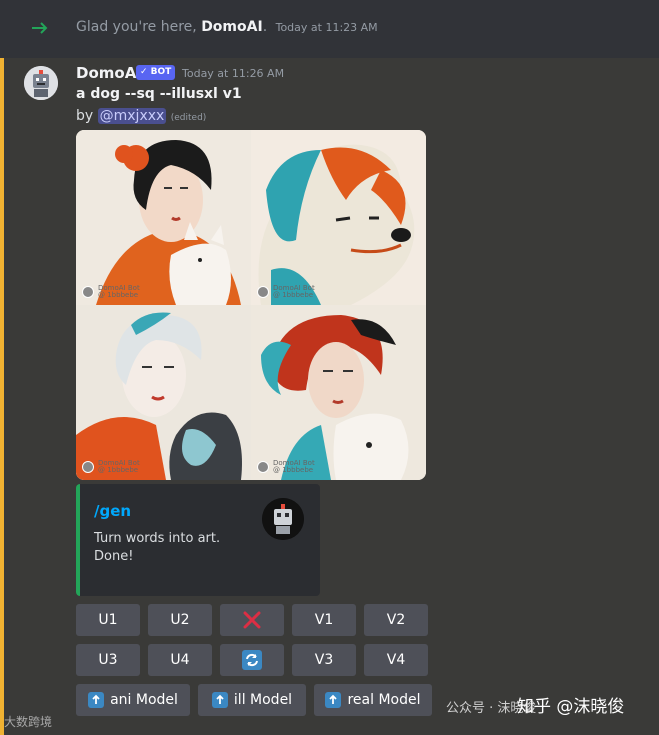 The image size is (659, 735). I want to click on reroll-button, so click(252, 660).